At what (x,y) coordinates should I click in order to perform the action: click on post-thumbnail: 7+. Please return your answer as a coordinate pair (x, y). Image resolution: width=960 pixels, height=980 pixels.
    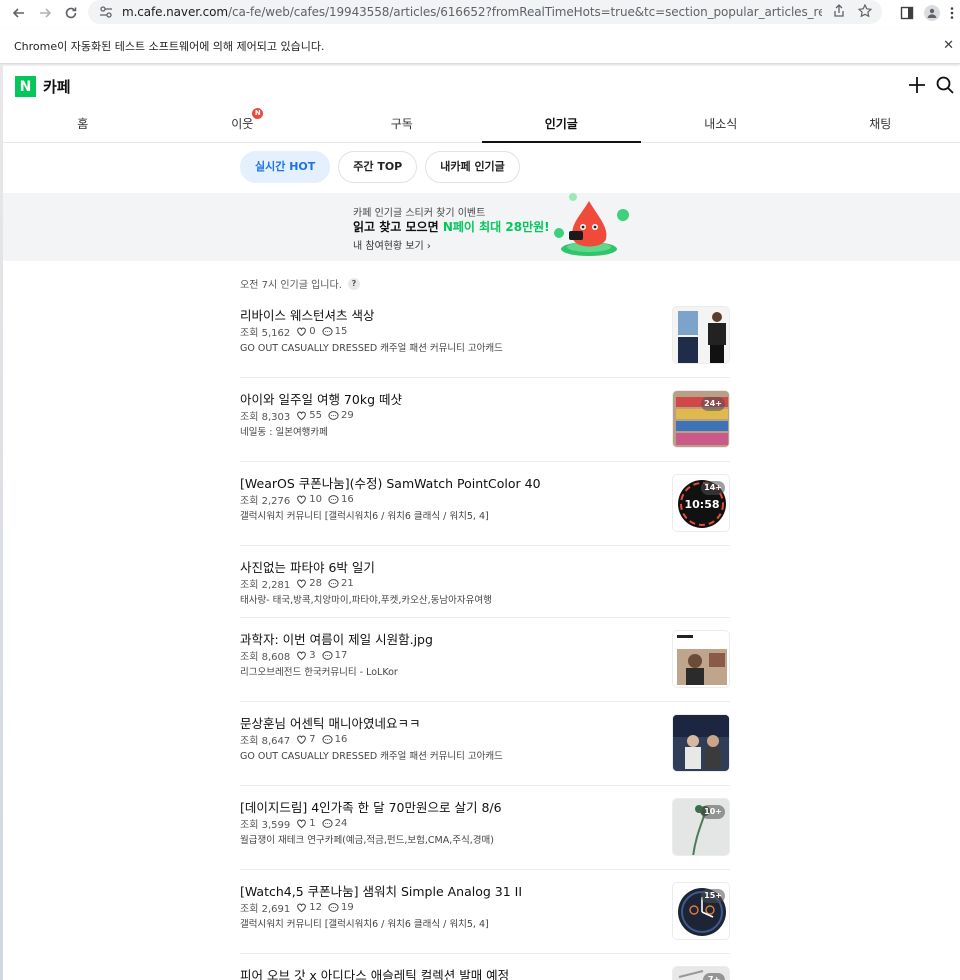
    Looking at the image, I should click on (701, 973).